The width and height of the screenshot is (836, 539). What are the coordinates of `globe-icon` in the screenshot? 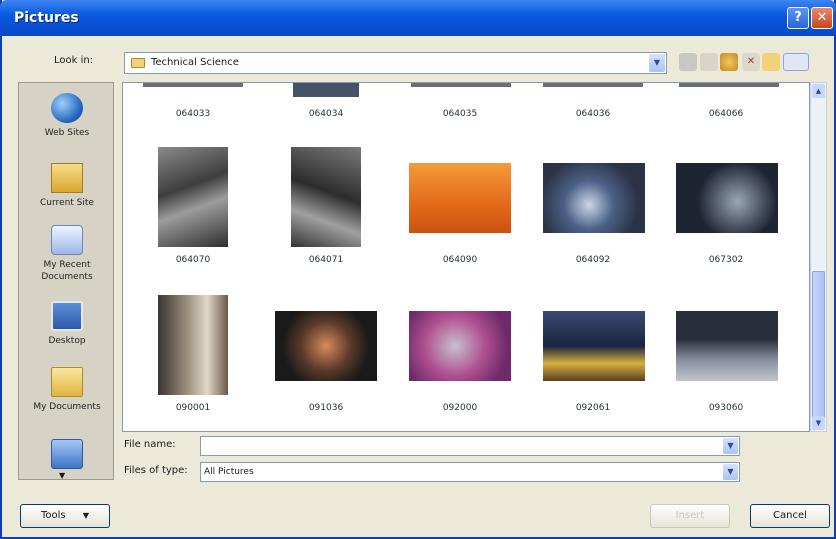 It's located at (67, 108).